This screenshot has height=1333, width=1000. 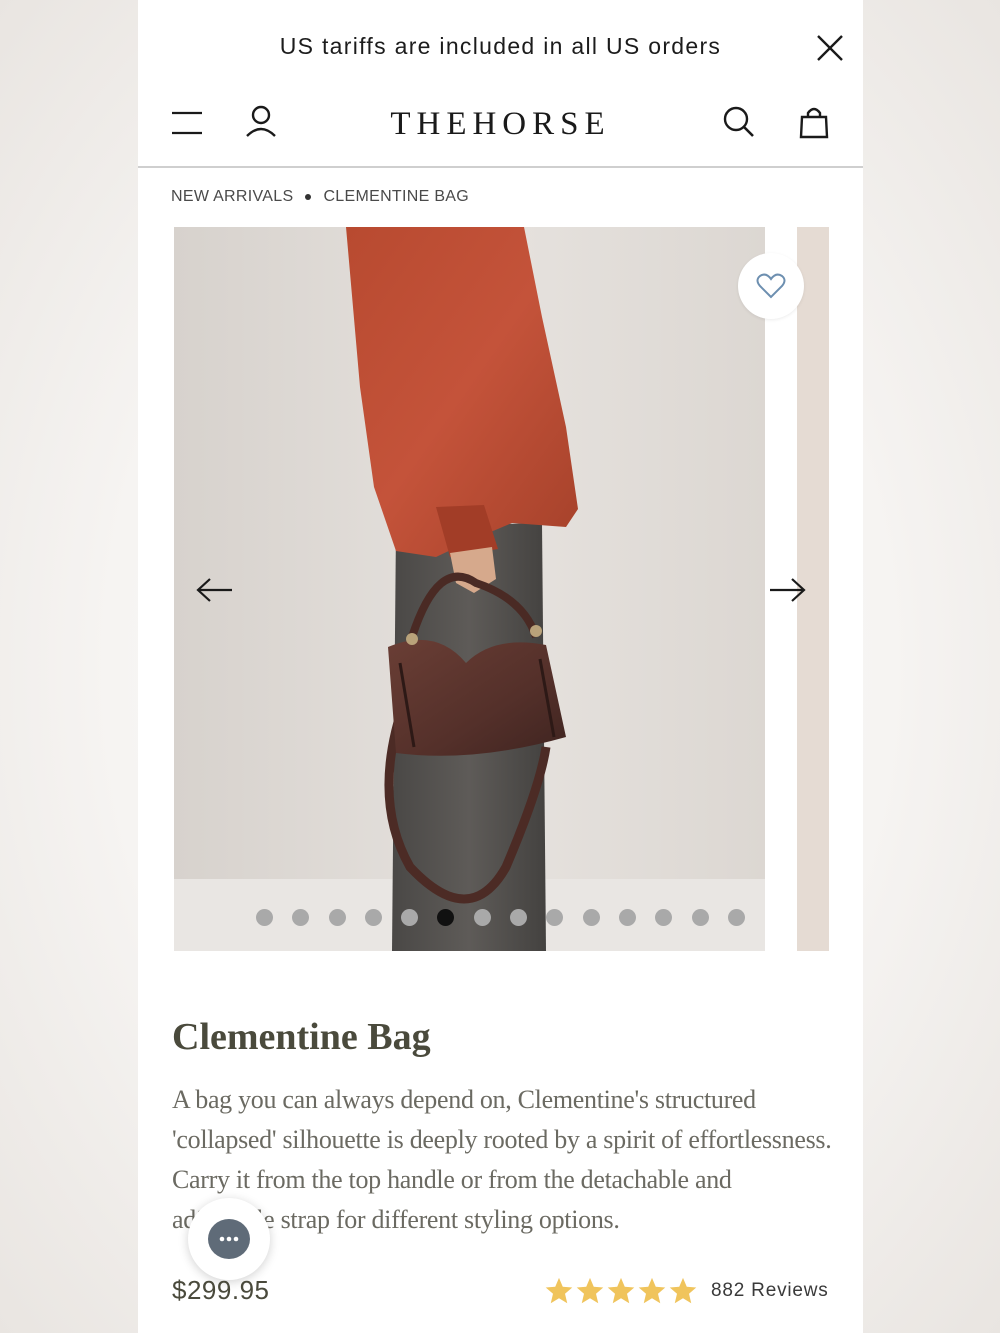 I want to click on arrow-left-icon, so click(x=214, y=590).